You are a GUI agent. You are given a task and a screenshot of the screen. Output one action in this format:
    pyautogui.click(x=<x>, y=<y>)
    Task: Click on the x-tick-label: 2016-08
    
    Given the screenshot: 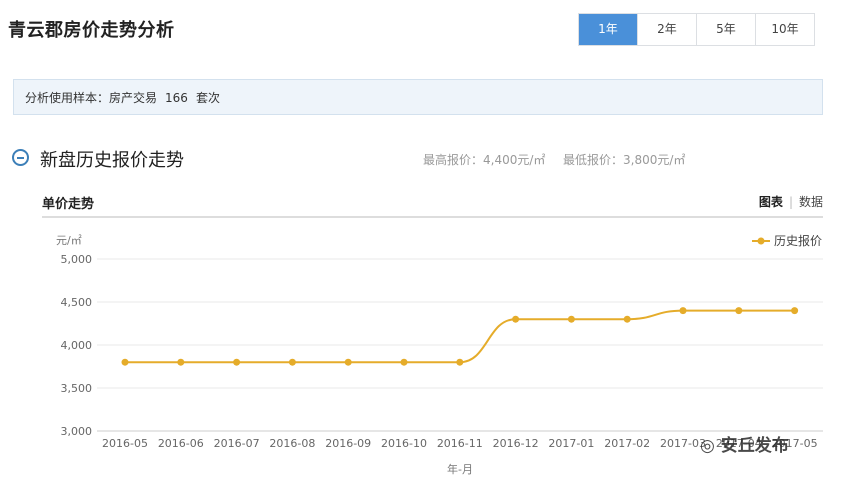 What is the action you would take?
    pyautogui.click(x=292, y=443)
    